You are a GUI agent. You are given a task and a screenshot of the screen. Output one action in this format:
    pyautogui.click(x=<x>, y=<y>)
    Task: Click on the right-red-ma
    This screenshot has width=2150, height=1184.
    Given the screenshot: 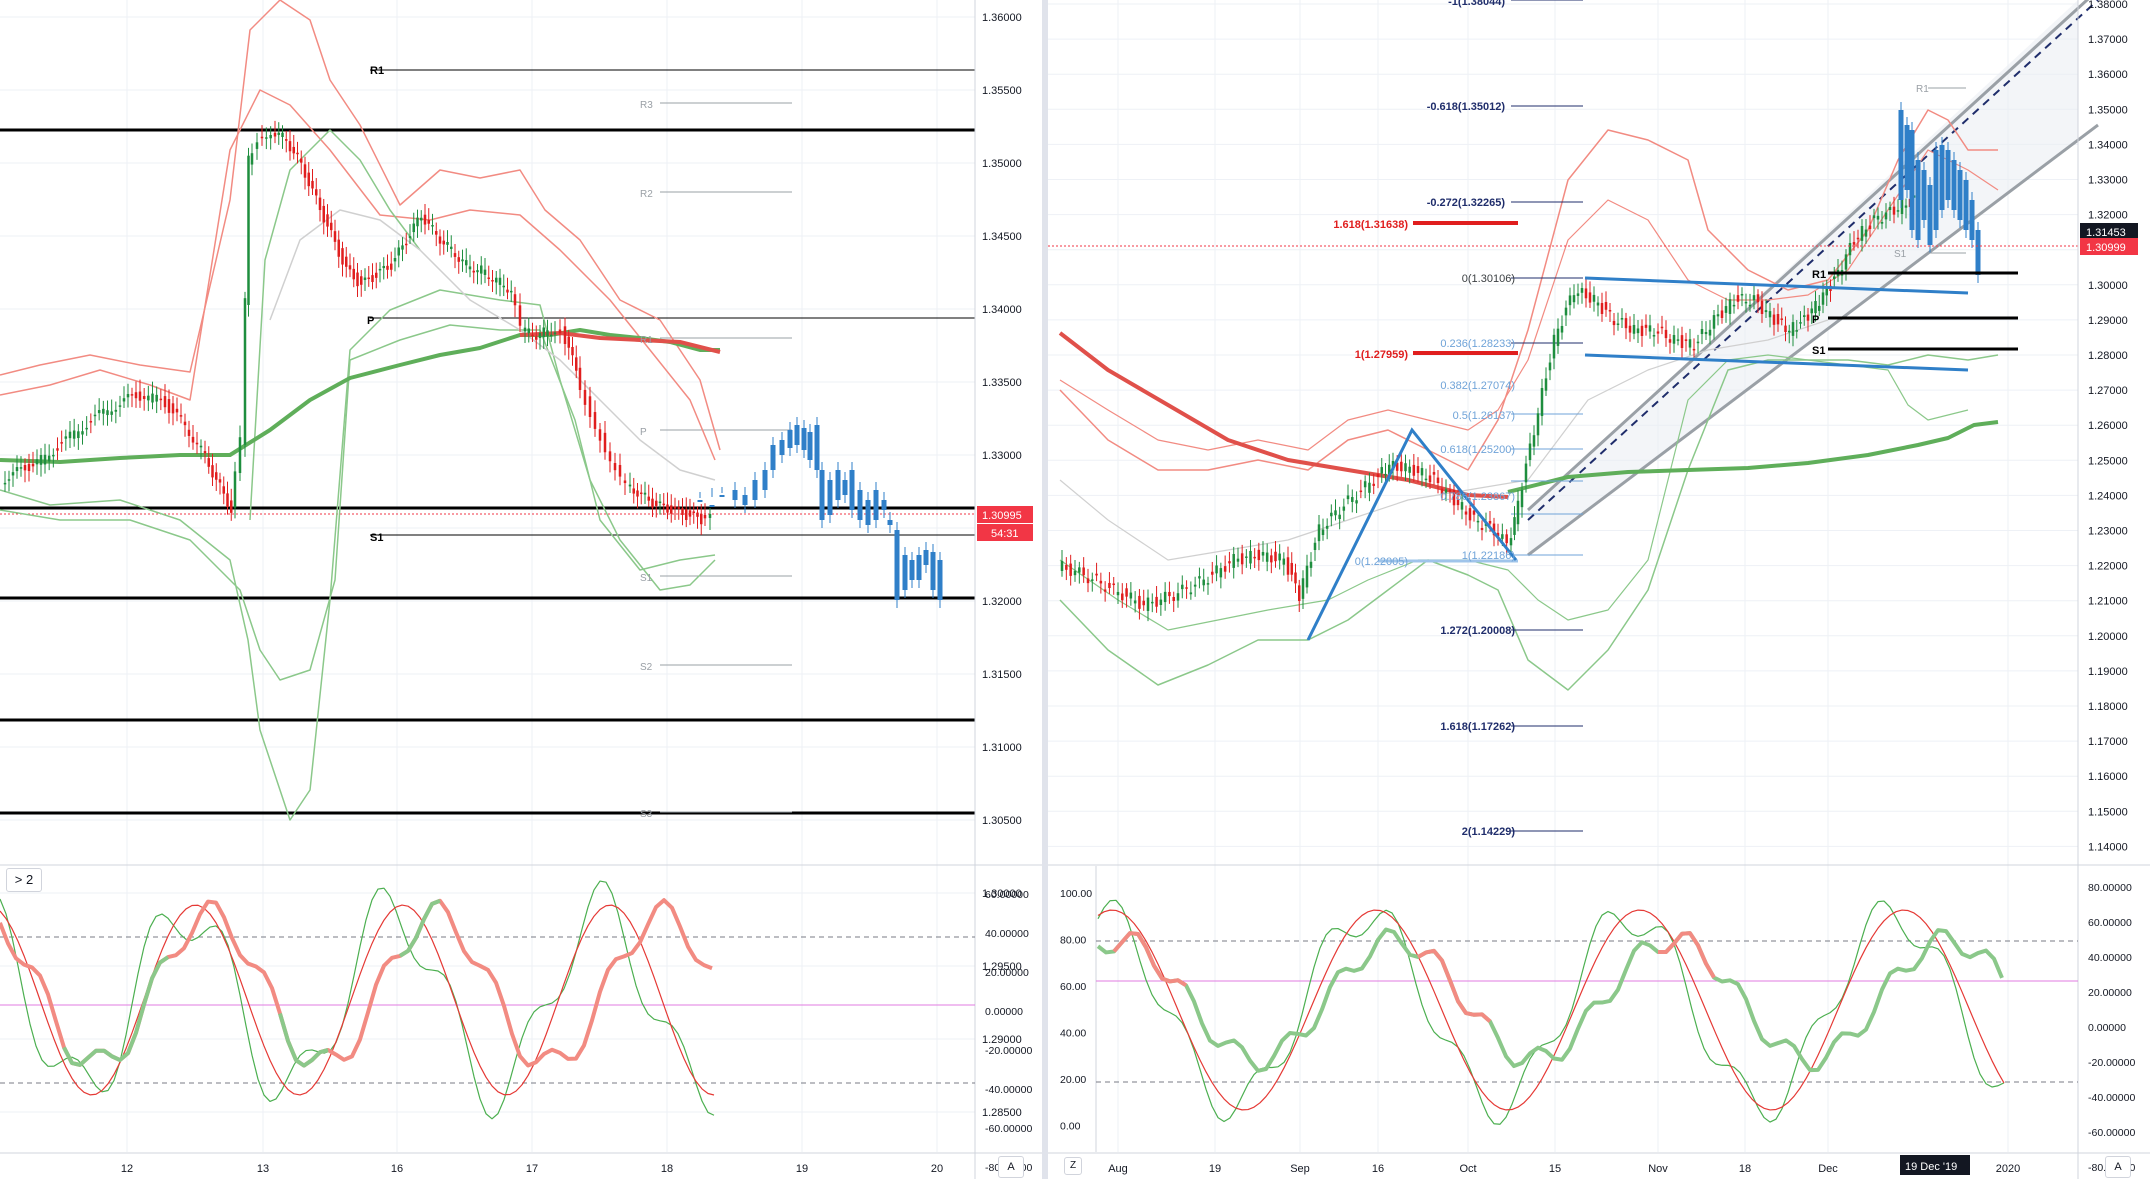 What is the action you would take?
    pyautogui.click(x=1283, y=415)
    